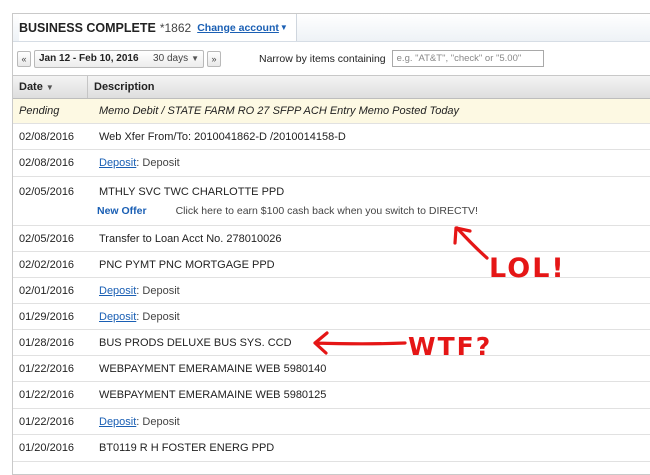 This screenshot has width=650, height=475. I want to click on arrow-up-left-icon, so click(471, 243).